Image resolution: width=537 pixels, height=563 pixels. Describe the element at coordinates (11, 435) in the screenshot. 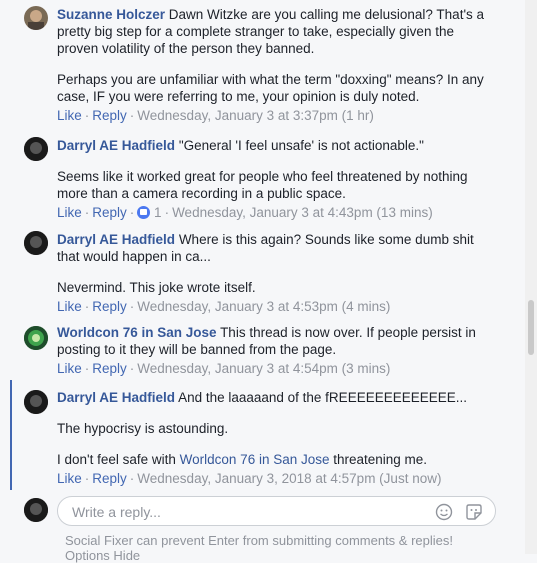

I see `new-comment-highlight` at that location.